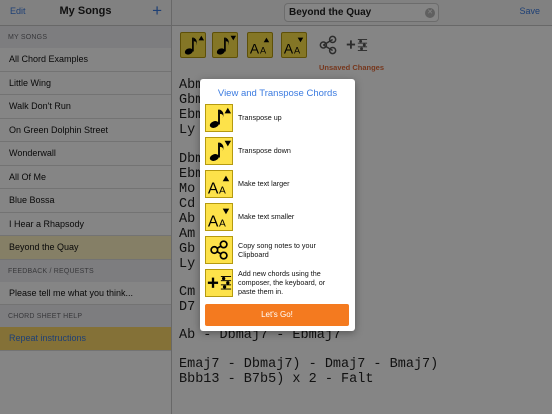 This screenshot has width=552, height=414. I want to click on help-row: Transpose down, so click(277, 151).